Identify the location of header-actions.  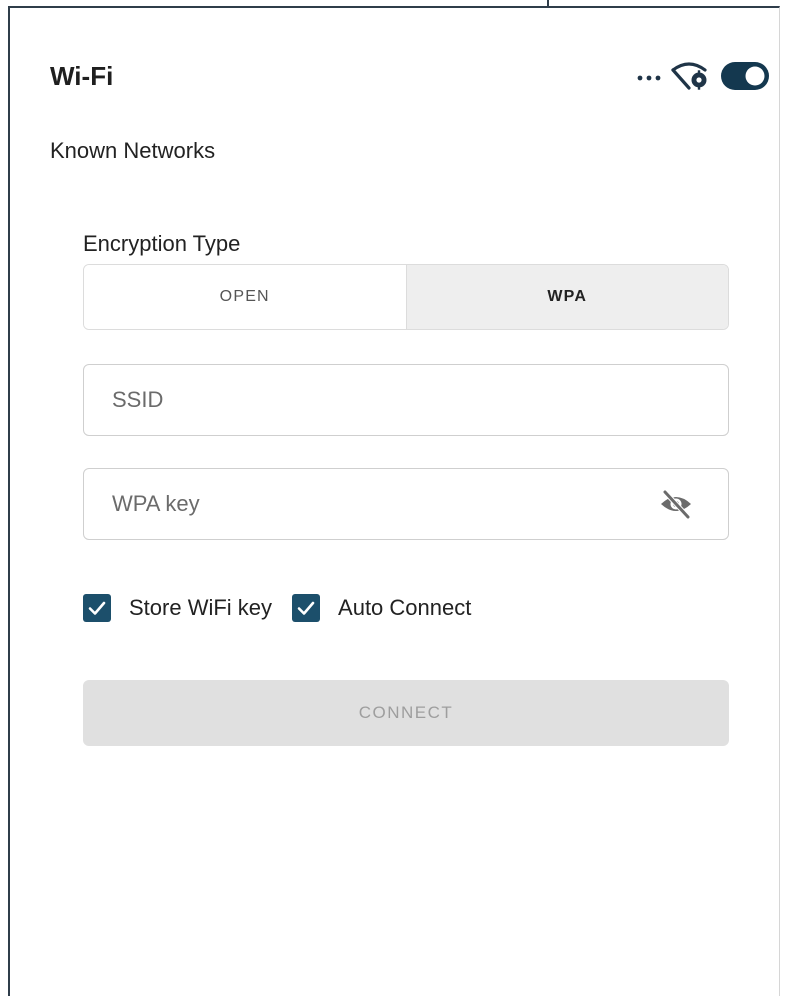
(703, 76).